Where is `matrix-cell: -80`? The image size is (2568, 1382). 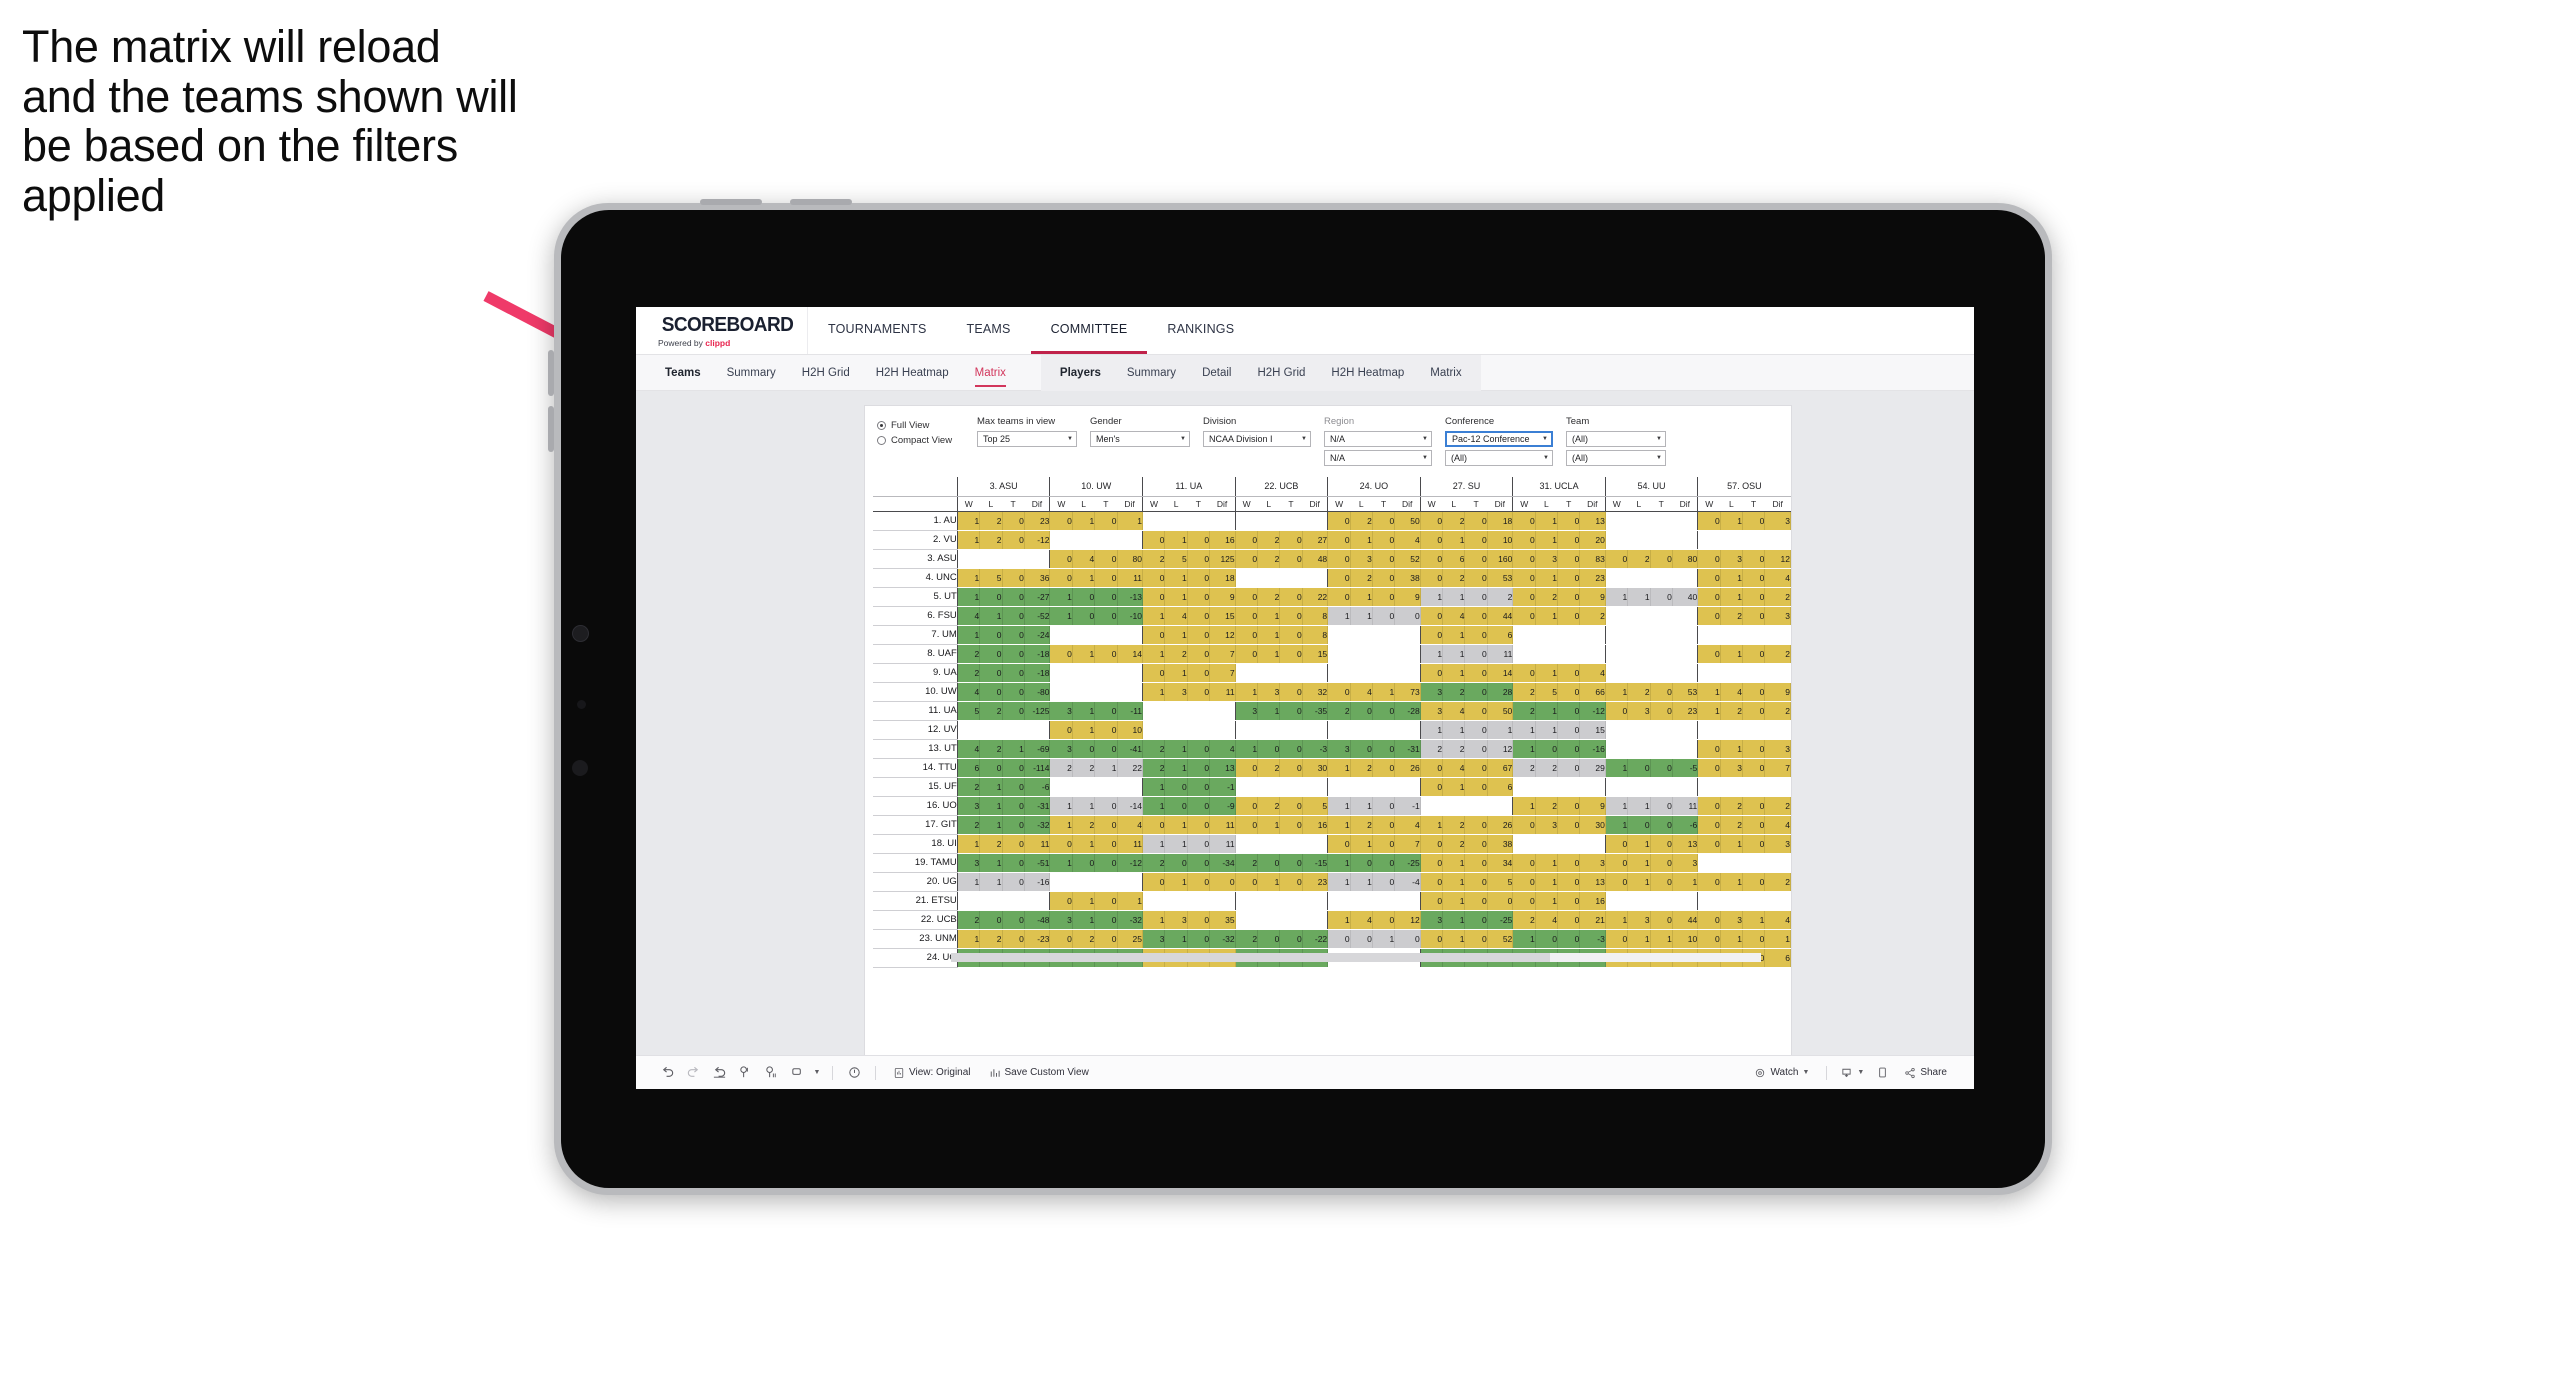
matrix-cell: -80 is located at coordinates (1037, 692).